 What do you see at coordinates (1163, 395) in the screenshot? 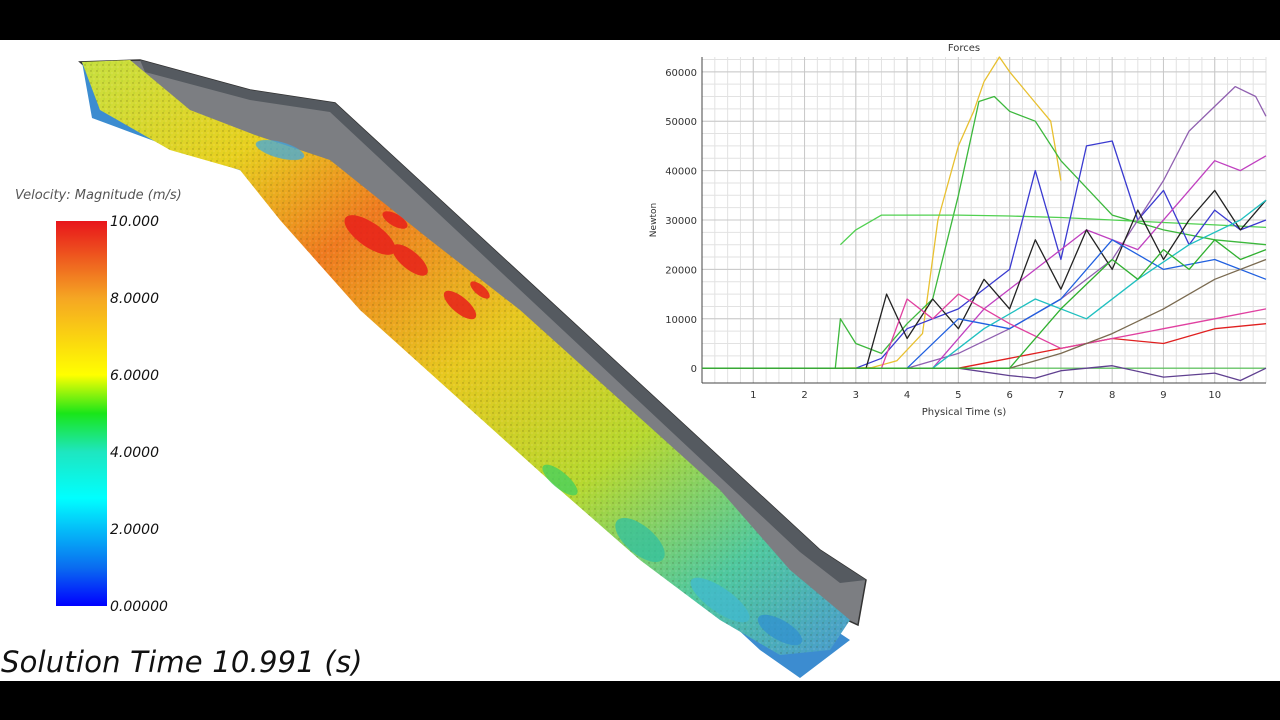
I see `x-tick-label: 9` at bounding box center [1163, 395].